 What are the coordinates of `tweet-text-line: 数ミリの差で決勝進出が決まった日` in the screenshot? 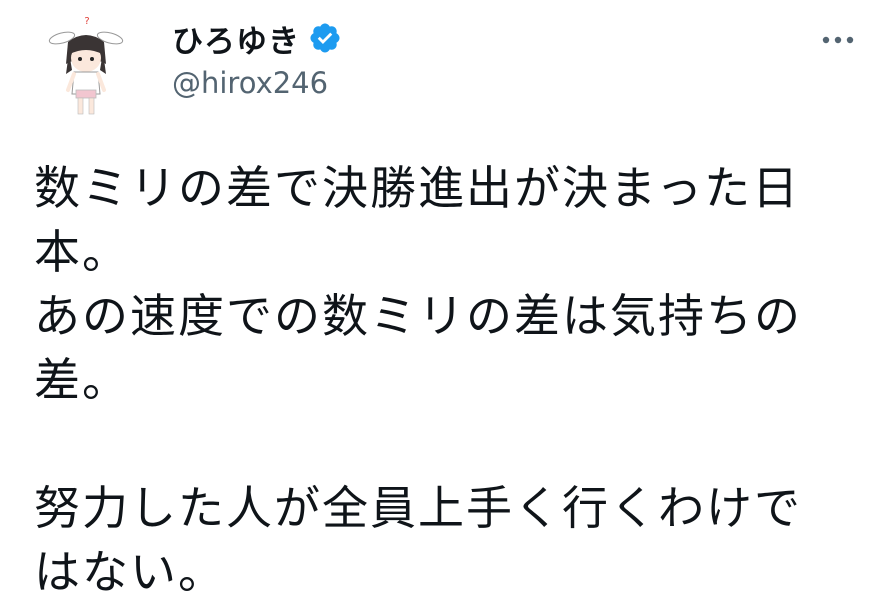 It's located at (417, 188).